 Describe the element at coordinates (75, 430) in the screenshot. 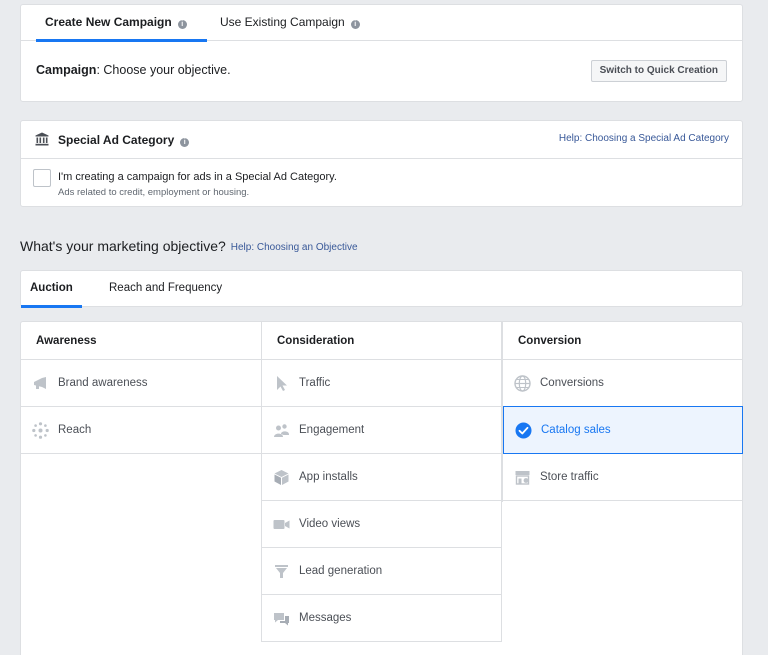

I see `objective-label: Reach` at that location.